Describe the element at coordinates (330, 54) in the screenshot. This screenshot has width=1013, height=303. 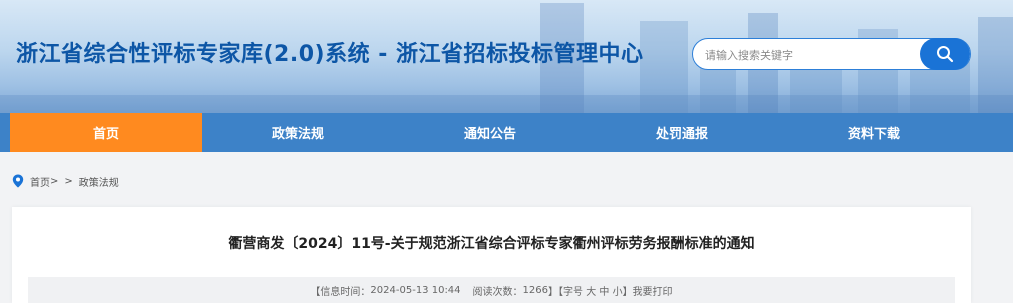
I see `site-title: 浙江省综合性评标专家库(2.0)系统 - 浙江省招标投标管理中心` at that location.